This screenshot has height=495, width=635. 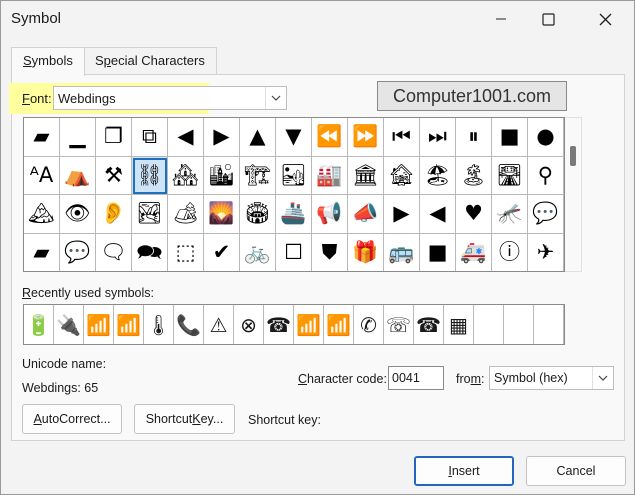 What do you see at coordinates (42, 214) in the screenshot?
I see `symbol-cell: 🏔` at bounding box center [42, 214].